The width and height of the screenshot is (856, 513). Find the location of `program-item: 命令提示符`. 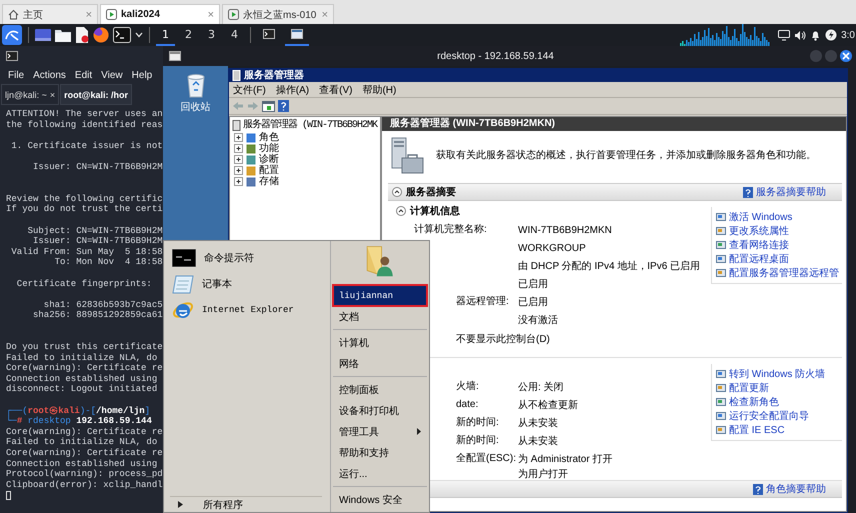

program-item: 命令提示符 is located at coordinates (251, 258).